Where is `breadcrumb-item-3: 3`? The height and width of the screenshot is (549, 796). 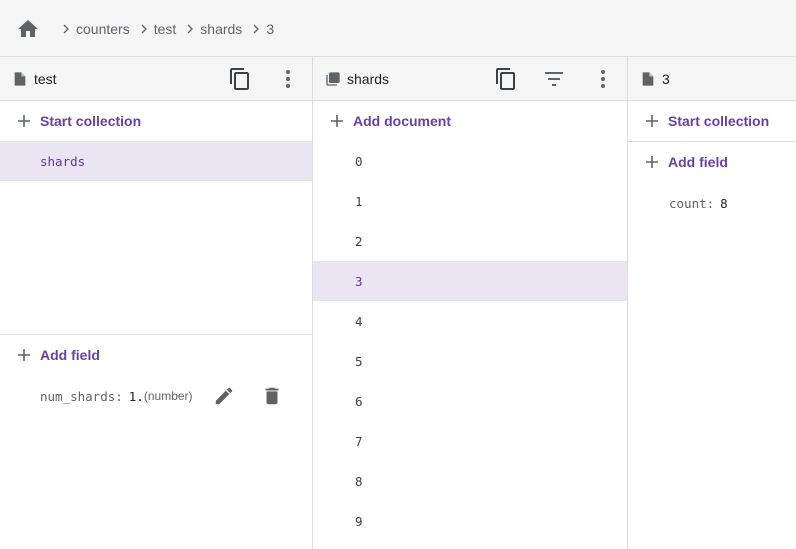 breadcrumb-item-3: 3 is located at coordinates (260, 29).